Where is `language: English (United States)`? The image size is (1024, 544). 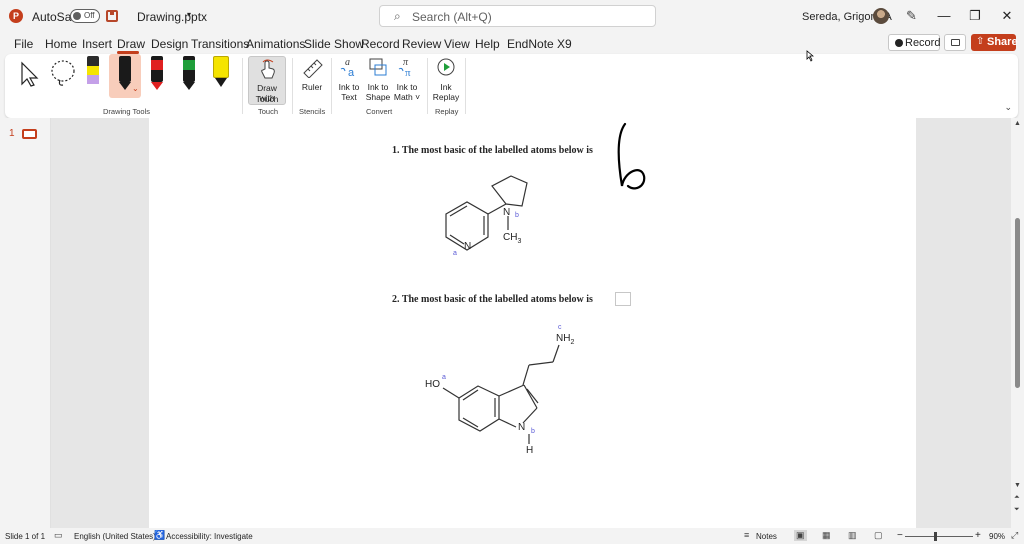
language: English (United States) is located at coordinates (115, 536).